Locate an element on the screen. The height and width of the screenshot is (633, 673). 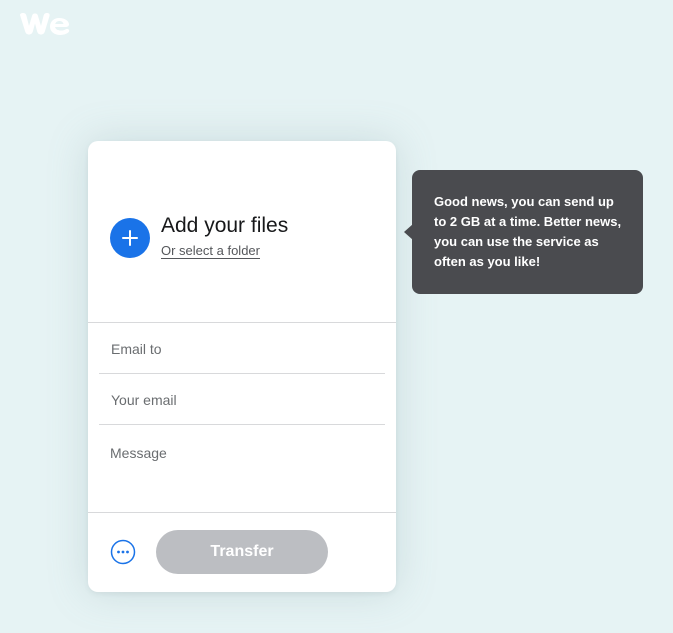
email-to-field is located at coordinates (242, 349).